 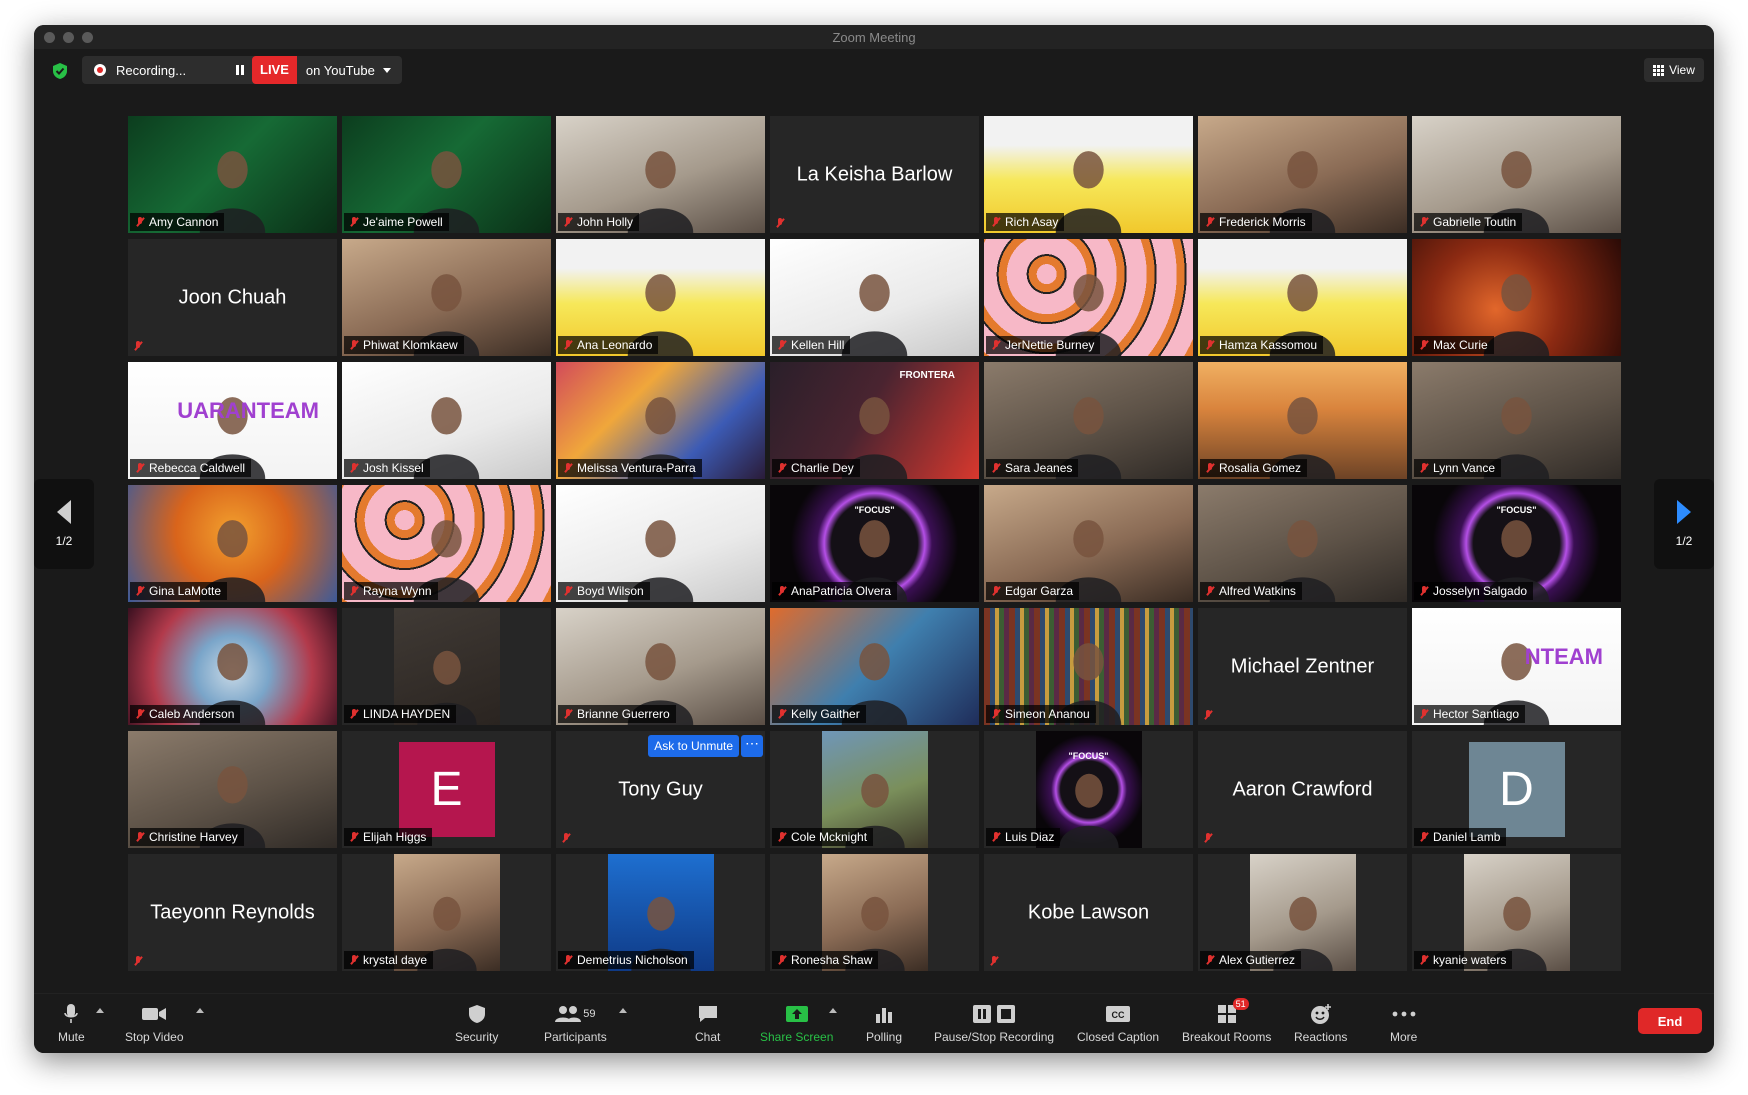 I want to click on participant-tile: Gabrielle Toutin, so click(x=1516, y=174).